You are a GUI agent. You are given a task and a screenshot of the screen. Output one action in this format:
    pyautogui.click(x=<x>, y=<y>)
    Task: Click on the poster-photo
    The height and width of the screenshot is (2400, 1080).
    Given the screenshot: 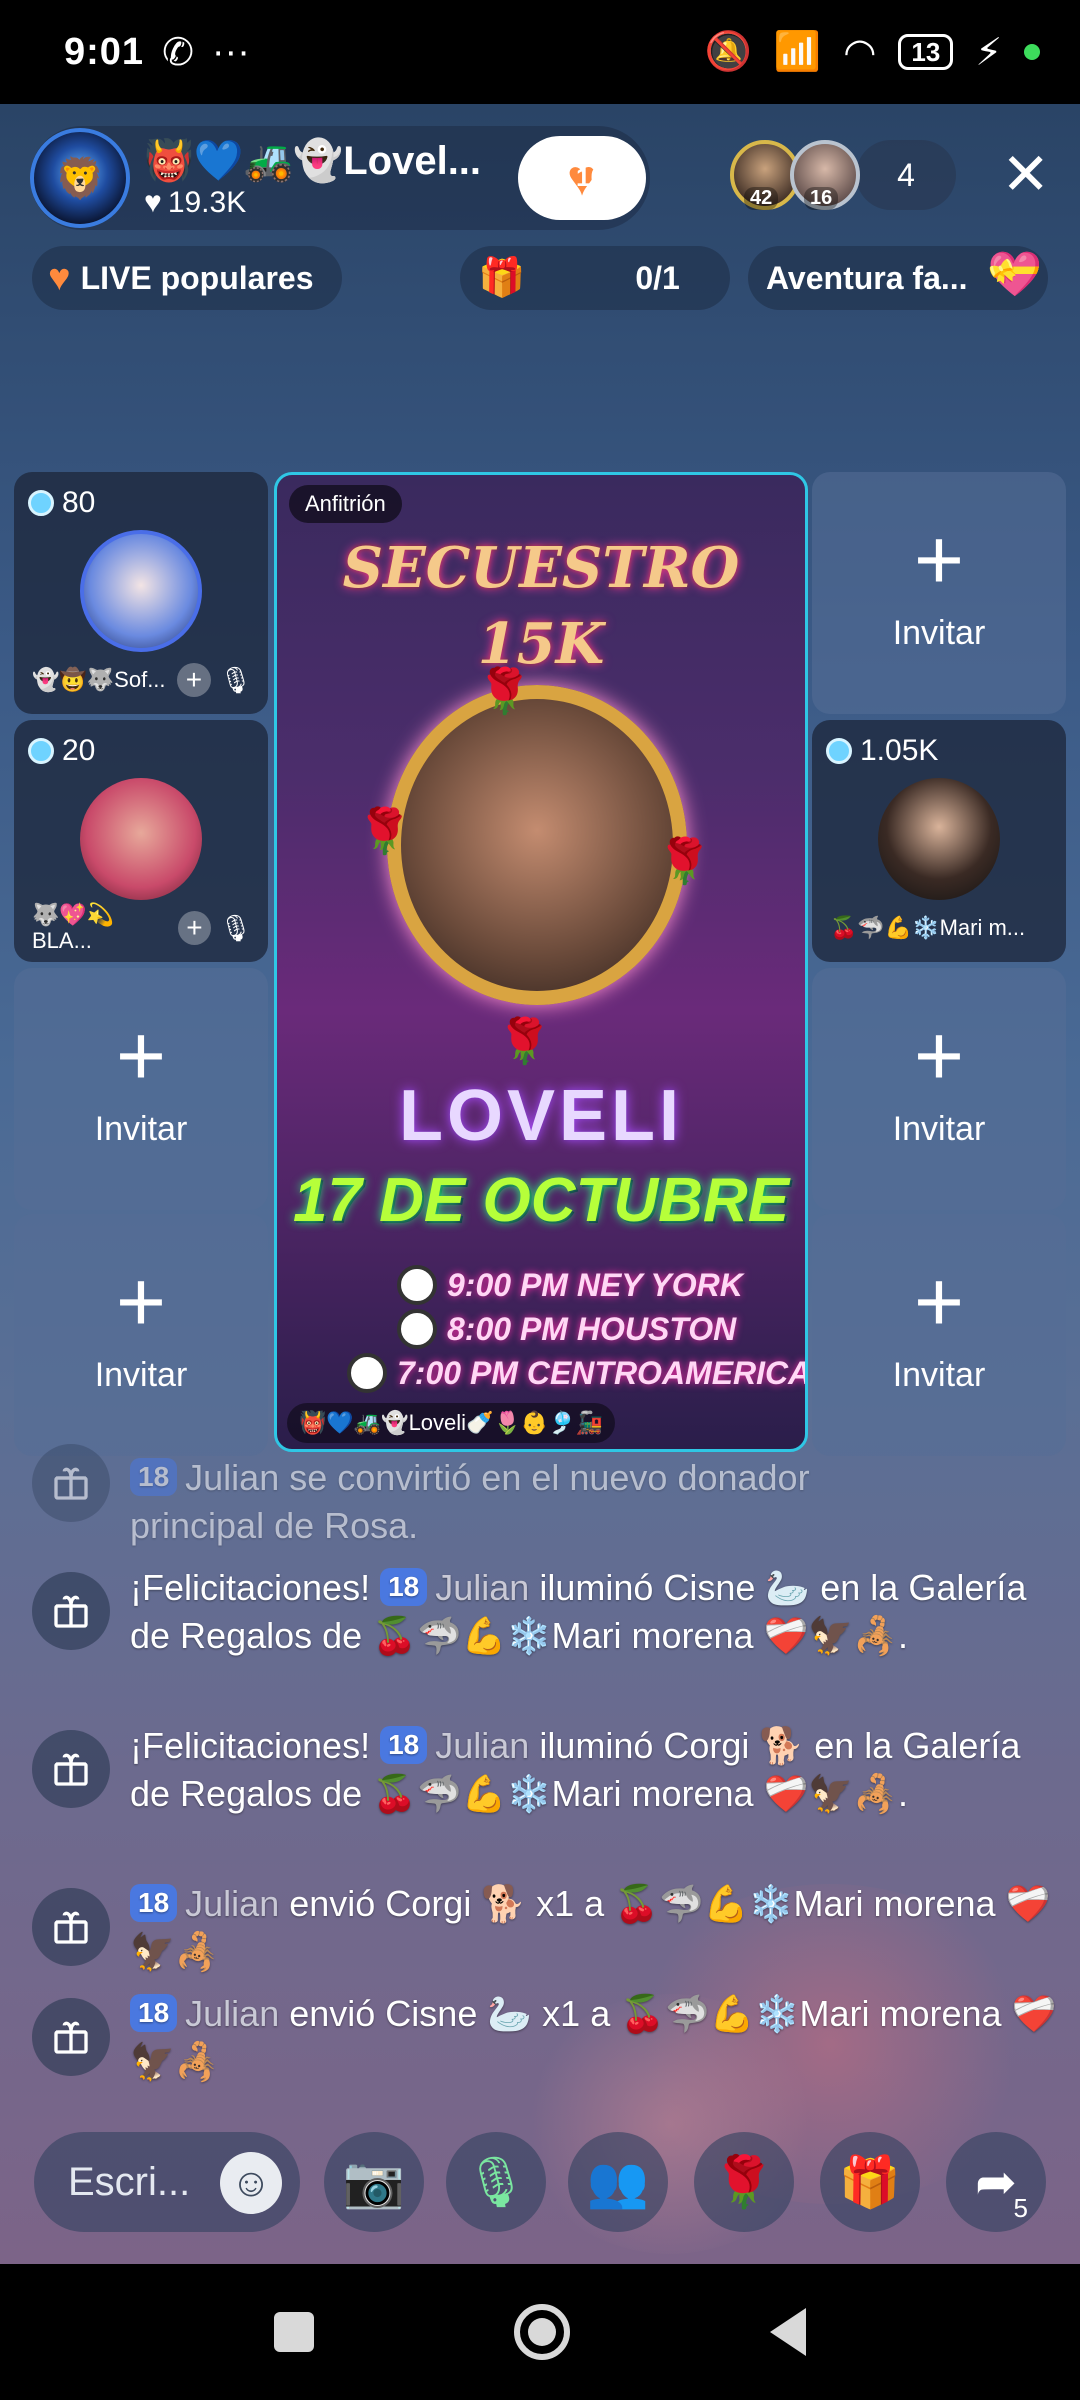 What is the action you would take?
    pyautogui.click(x=537, y=845)
    